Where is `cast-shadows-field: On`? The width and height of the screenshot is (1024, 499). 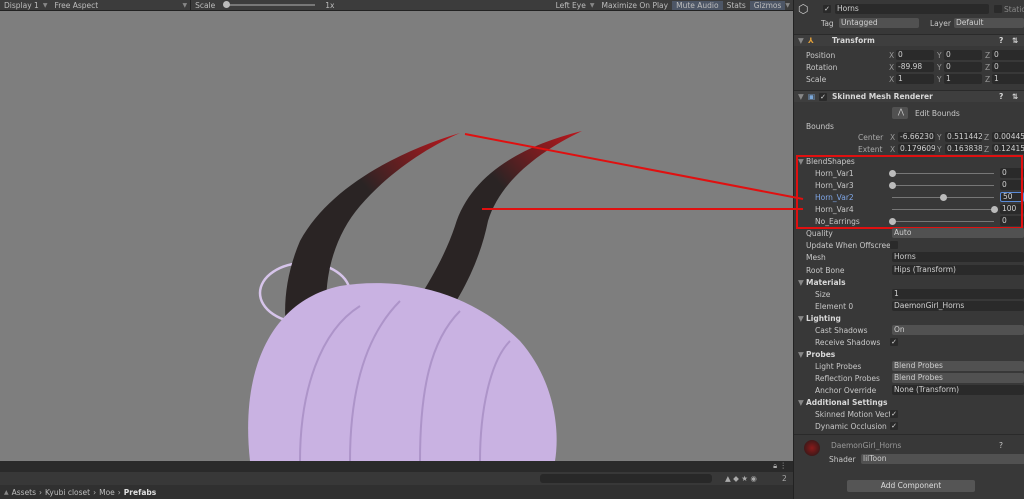 cast-shadows-field: On is located at coordinates (958, 330).